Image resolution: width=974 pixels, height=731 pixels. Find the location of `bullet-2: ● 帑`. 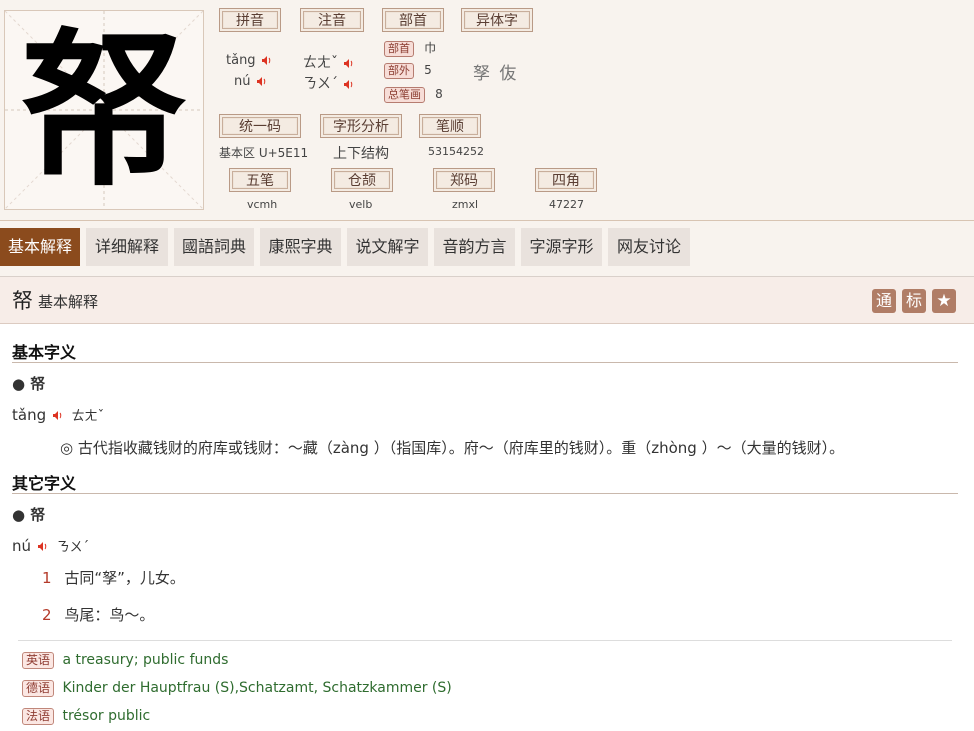

bullet-2: ● 帑 is located at coordinates (29, 515).